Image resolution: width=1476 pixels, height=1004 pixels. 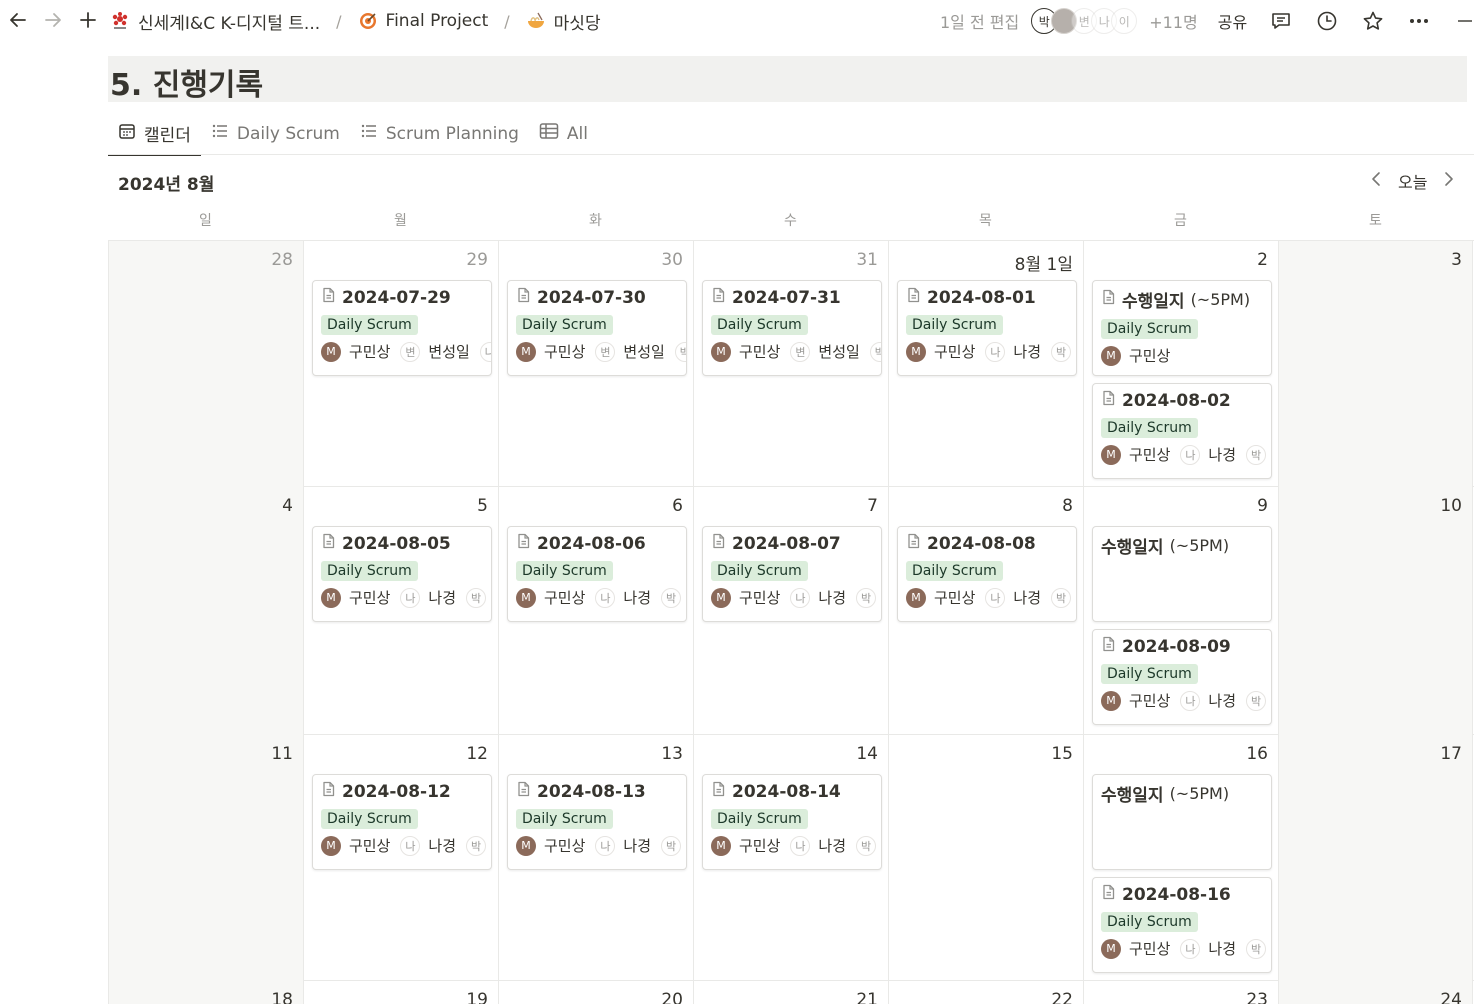 What do you see at coordinates (1176, 400) in the screenshot?
I see `event-title-text: 2024-08-02` at bounding box center [1176, 400].